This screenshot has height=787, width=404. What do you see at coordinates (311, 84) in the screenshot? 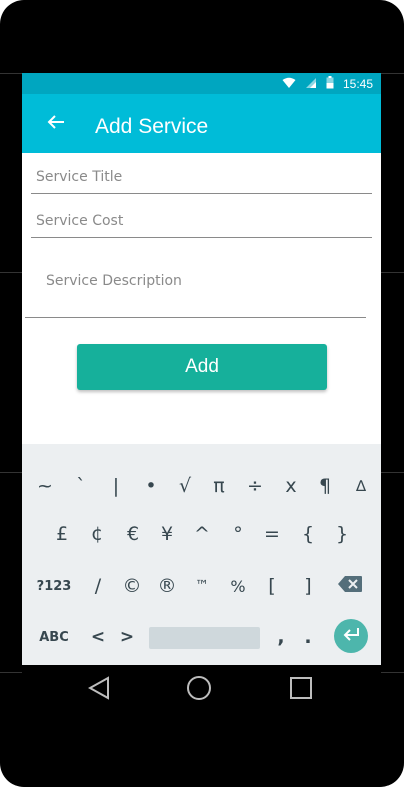
I see `signal-icon` at bounding box center [311, 84].